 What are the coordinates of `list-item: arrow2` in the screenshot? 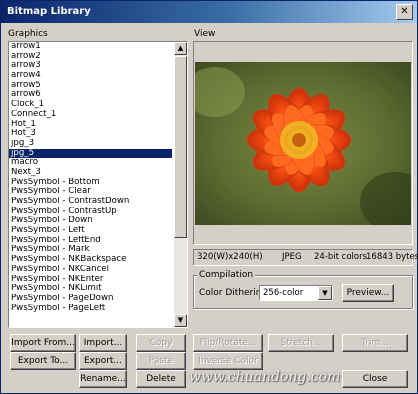 It's located at (90, 57).